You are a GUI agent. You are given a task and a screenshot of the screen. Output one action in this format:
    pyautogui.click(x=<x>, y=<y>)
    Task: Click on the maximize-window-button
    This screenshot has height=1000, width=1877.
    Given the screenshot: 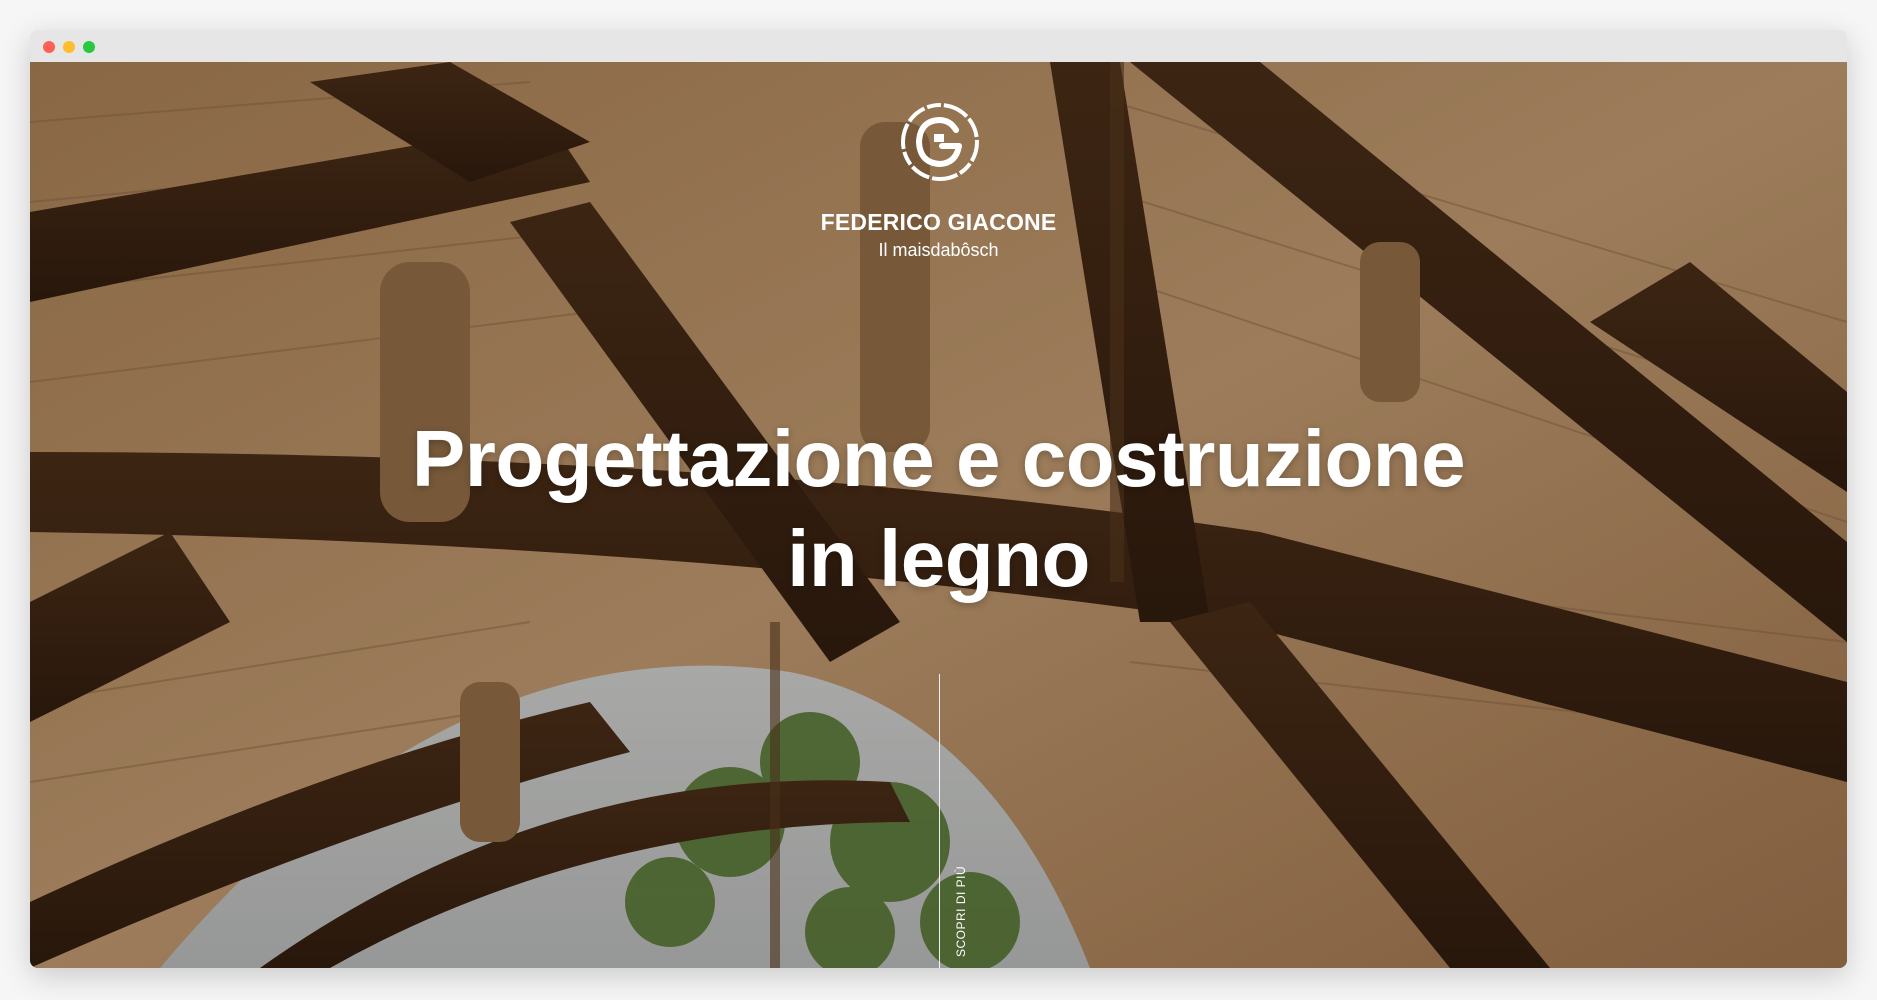 What is the action you would take?
    pyautogui.click(x=89, y=47)
    